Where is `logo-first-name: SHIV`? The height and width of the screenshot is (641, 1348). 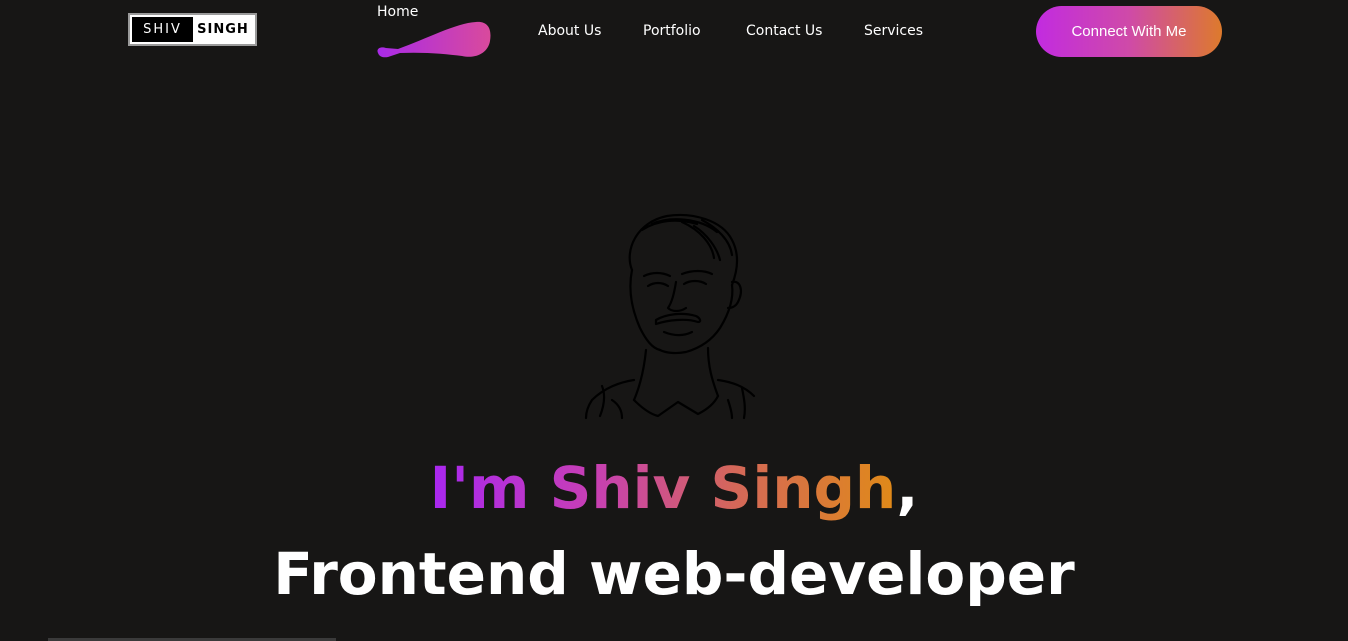 logo-first-name: SHIV is located at coordinates (162, 29).